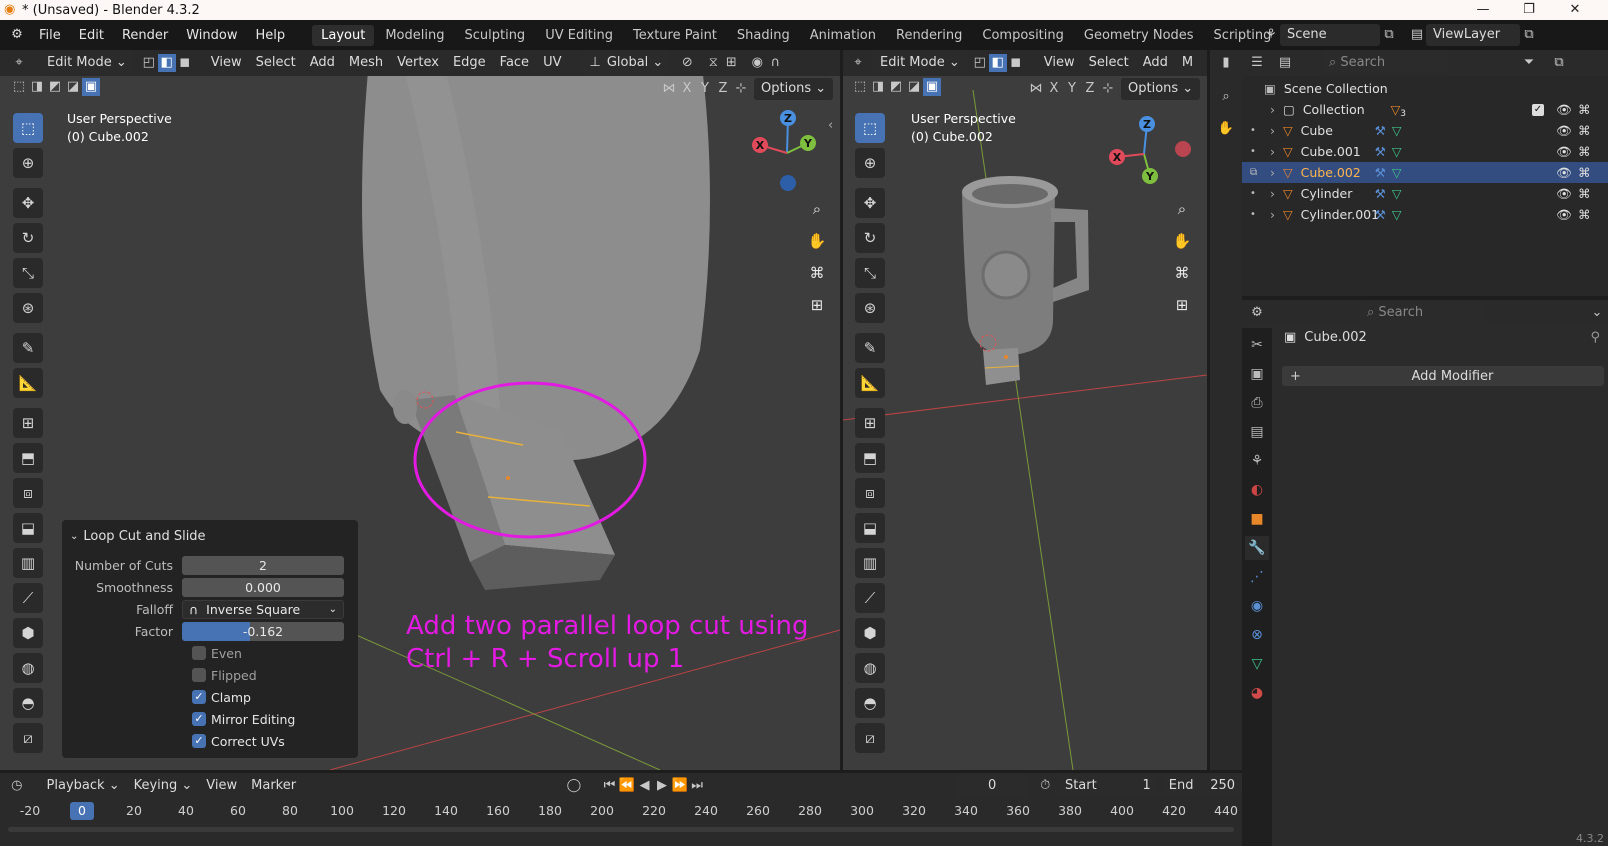  What do you see at coordinates (817, 273) in the screenshot?
I see `camera-view-icon: ⌘` at bounding box center [817, 273].